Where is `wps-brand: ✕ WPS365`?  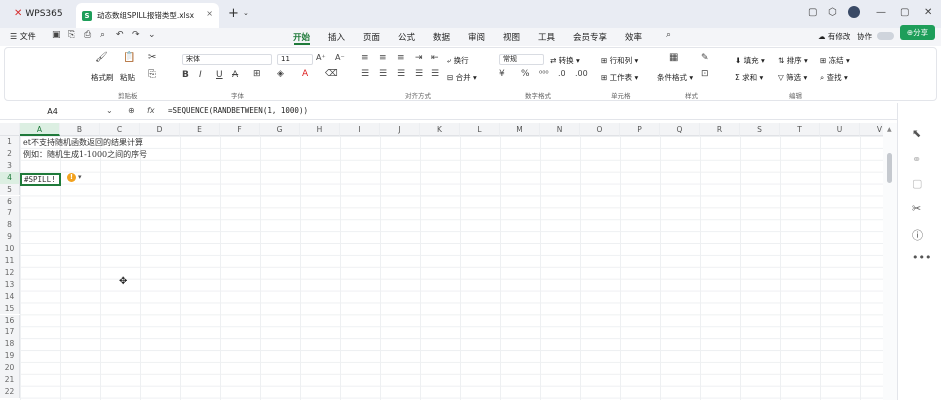
wps-brand: ✕ WPS365 is located at coordinates (38, 13).